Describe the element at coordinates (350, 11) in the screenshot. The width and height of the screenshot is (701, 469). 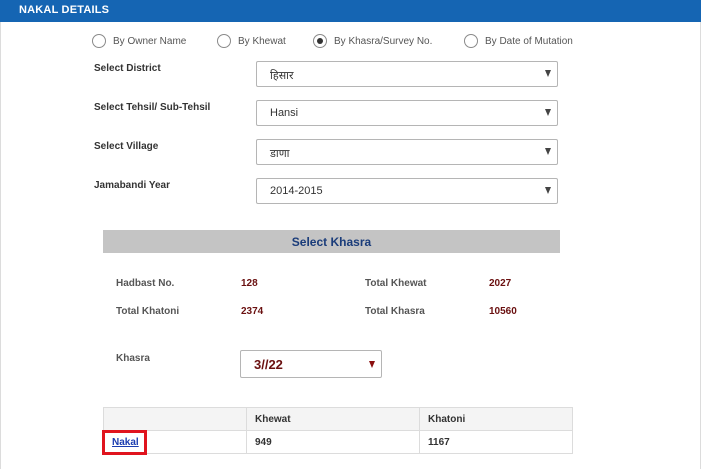
I see `header-bar: NAKAL DETAILS` at that location.